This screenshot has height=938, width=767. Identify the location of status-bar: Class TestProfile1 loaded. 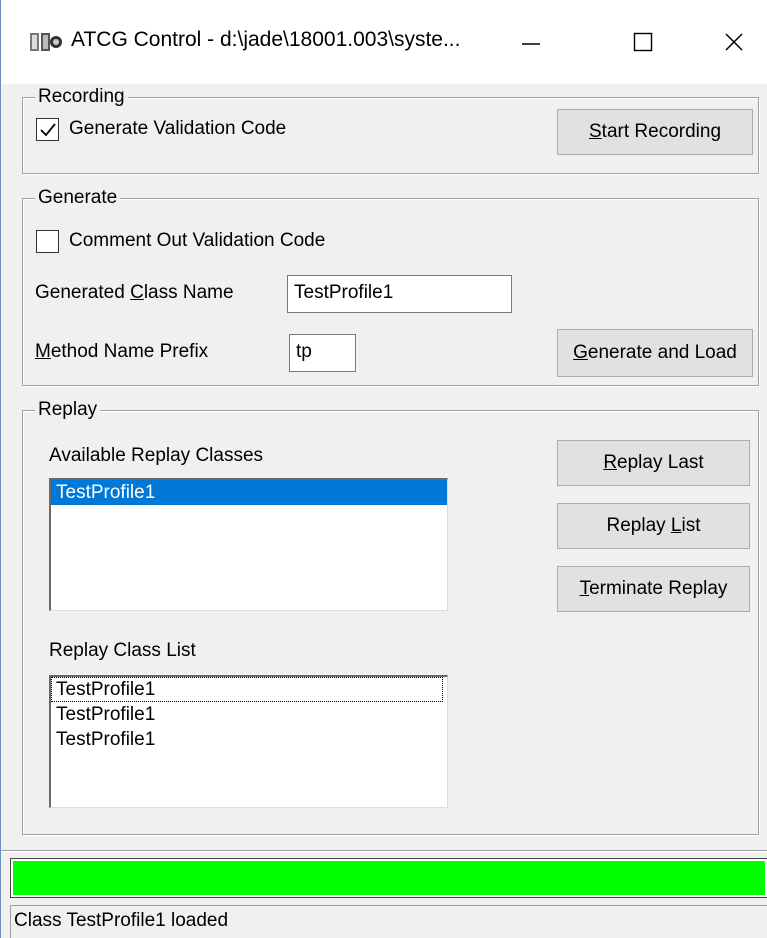
(388, 921).